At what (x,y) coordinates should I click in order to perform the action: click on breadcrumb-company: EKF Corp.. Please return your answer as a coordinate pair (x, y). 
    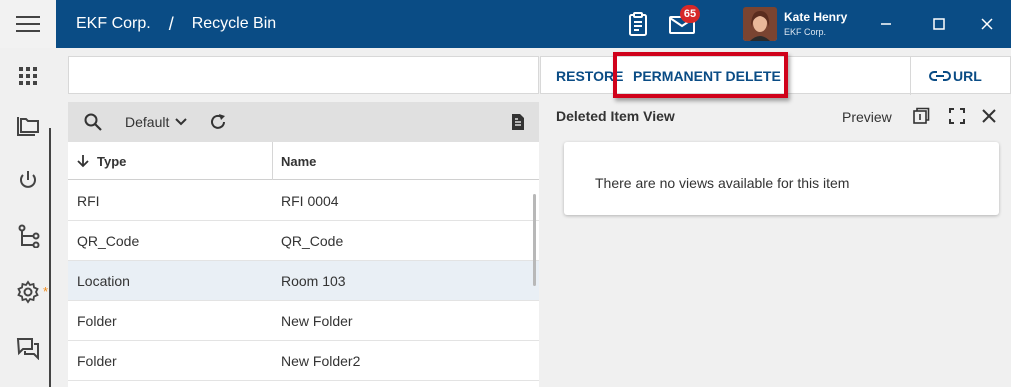
    Looking at the image, I should click on (113, 24).